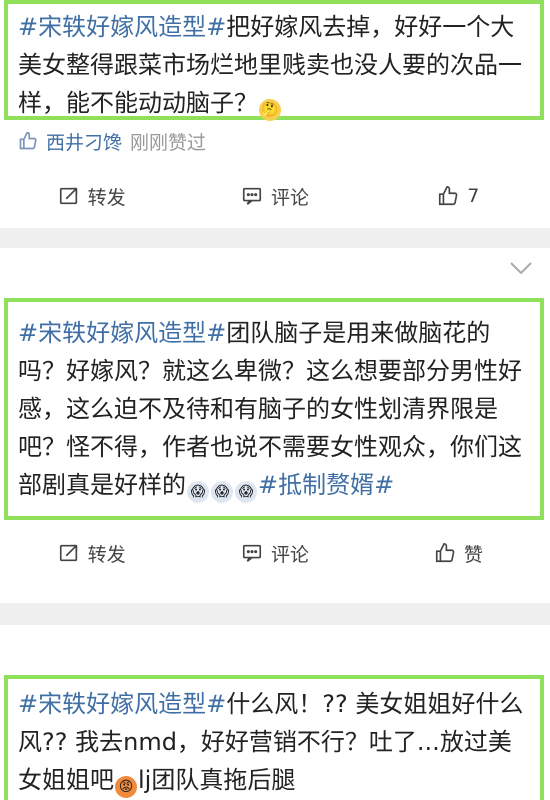 The height and width of the screenshot is (800, 550). I want to click on angry-emoji-icon: 😡, so click(126, 787).